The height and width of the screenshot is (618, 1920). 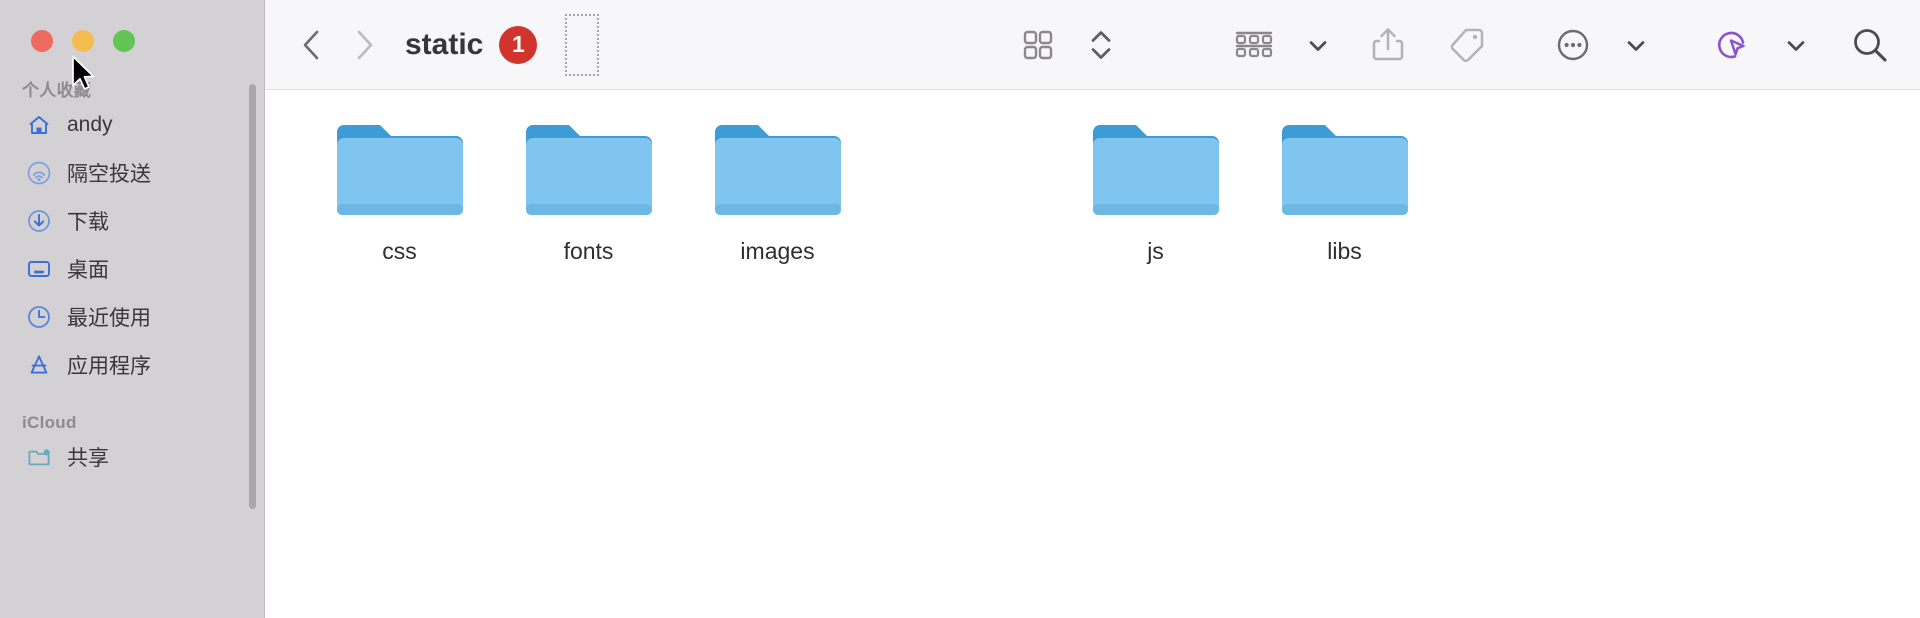 What do you see at coordinates (1254, 45) in the screenshot?
I see `group-by-button` at bounding box center [1254, 45].